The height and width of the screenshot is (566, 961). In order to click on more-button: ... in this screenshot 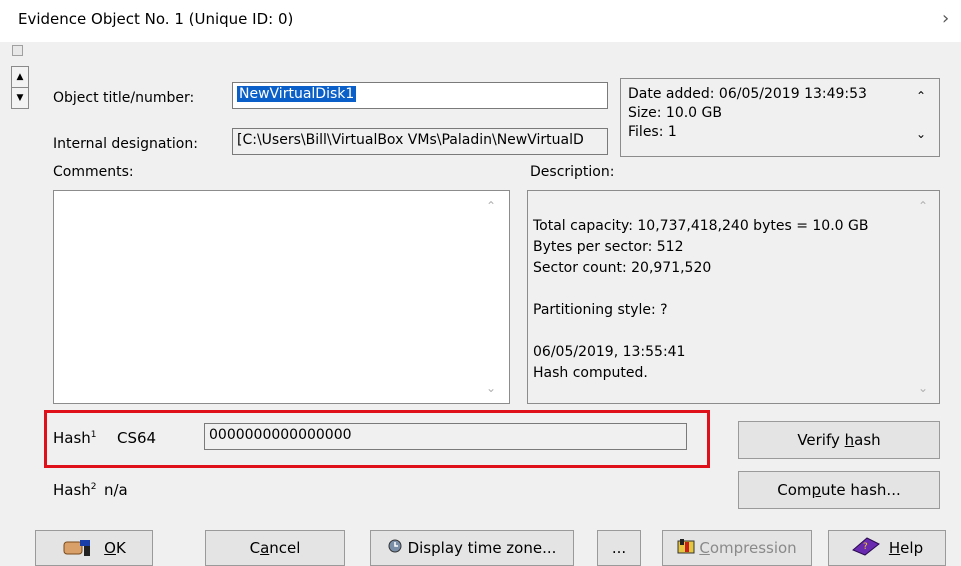, I will do `click(619, 548)`.